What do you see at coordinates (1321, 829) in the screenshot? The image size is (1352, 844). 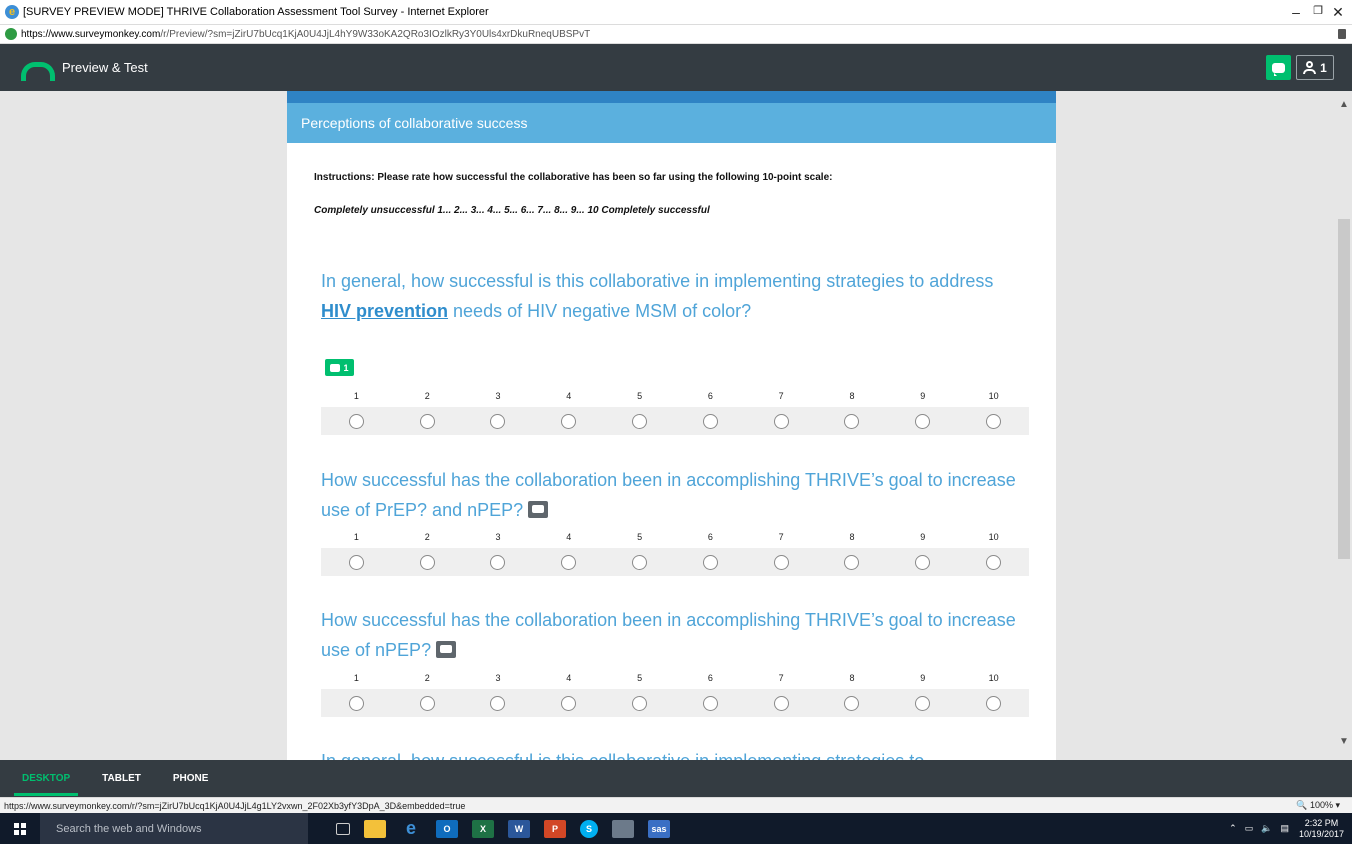 I see `clock: 2:32 PM 10/19/2017` at bounding box center [1321, 829].